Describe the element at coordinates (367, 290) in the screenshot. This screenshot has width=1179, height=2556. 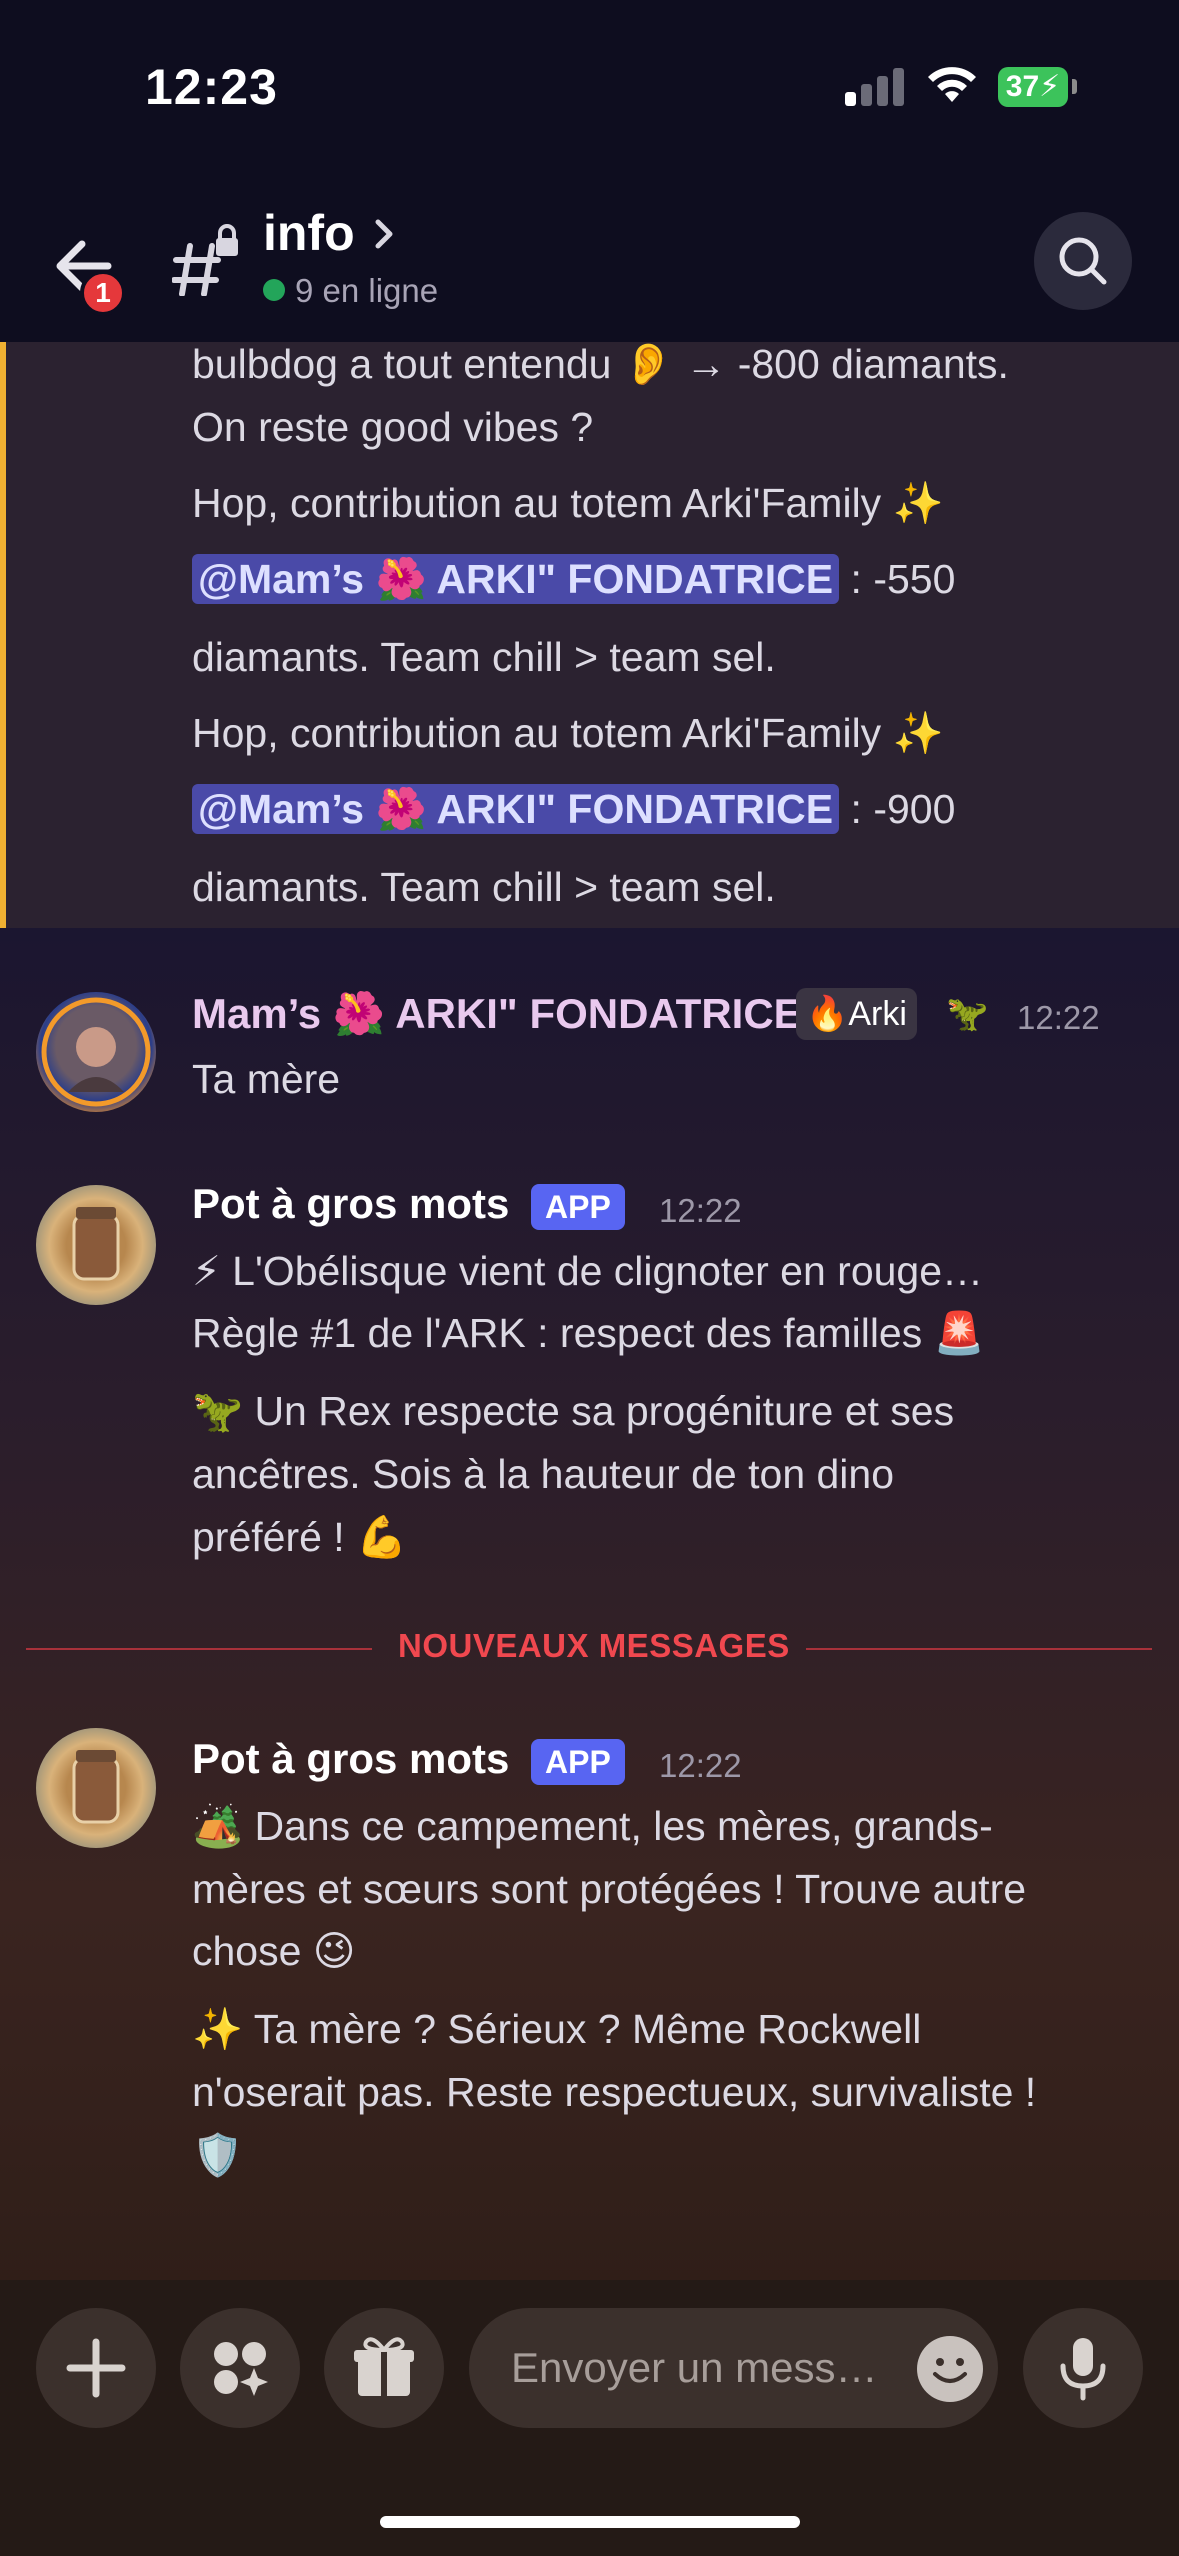
I see `online-count-text: 9 en ligne` at that location.